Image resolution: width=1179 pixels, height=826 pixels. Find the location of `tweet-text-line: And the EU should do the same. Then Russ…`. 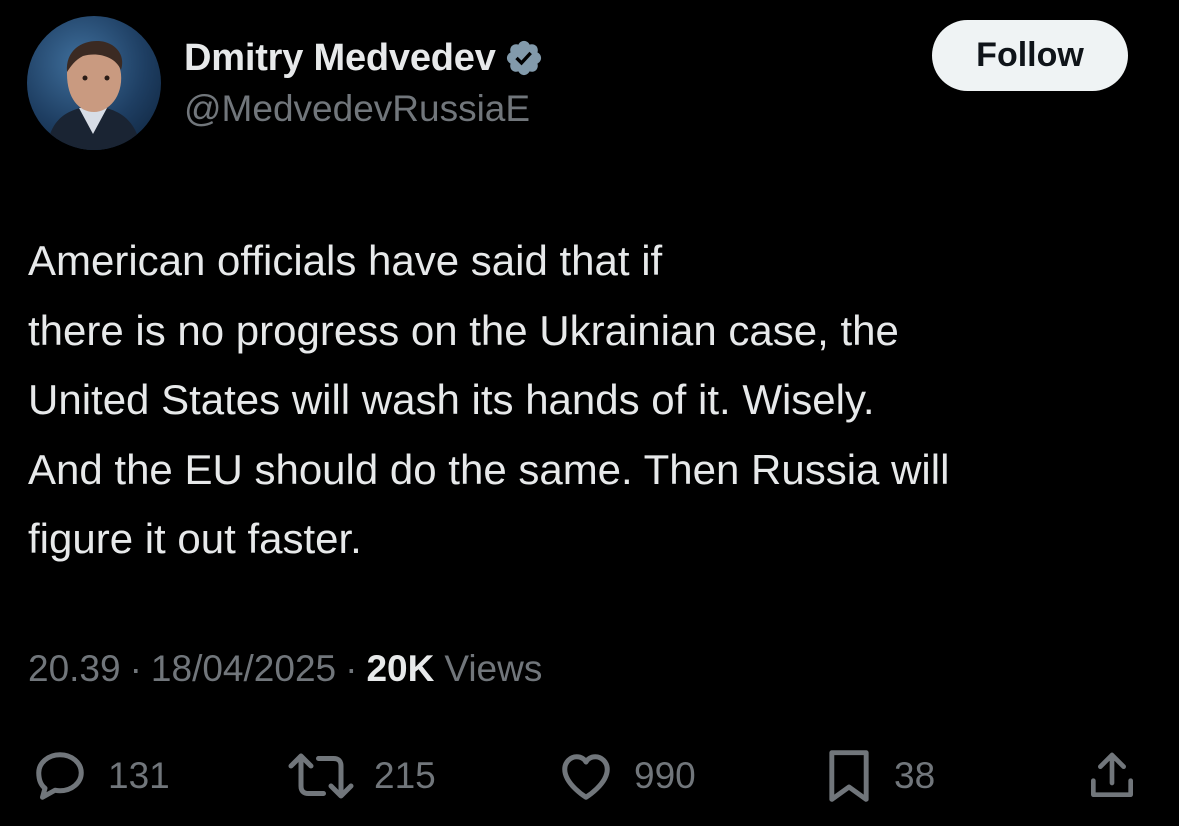

tweet-text-line: And the EU should do the same. Then Russ… is located at coordinates (489, 469).